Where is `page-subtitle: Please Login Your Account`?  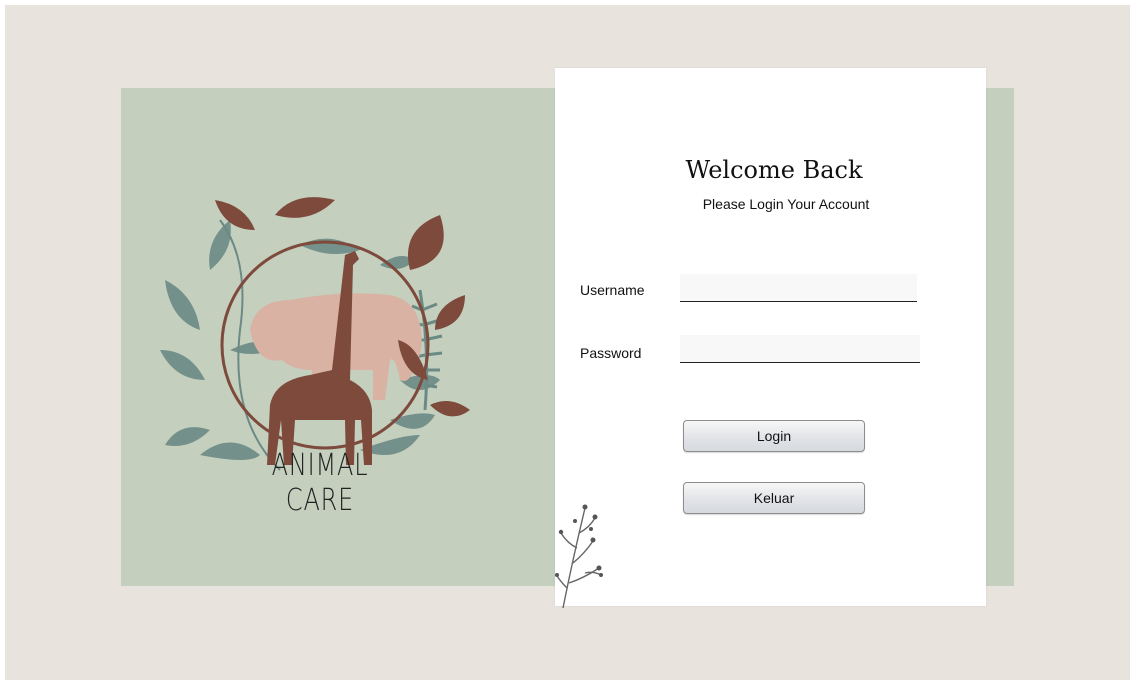 page-subtitle: Please Login Your Account is located at coordinates (786, 204).